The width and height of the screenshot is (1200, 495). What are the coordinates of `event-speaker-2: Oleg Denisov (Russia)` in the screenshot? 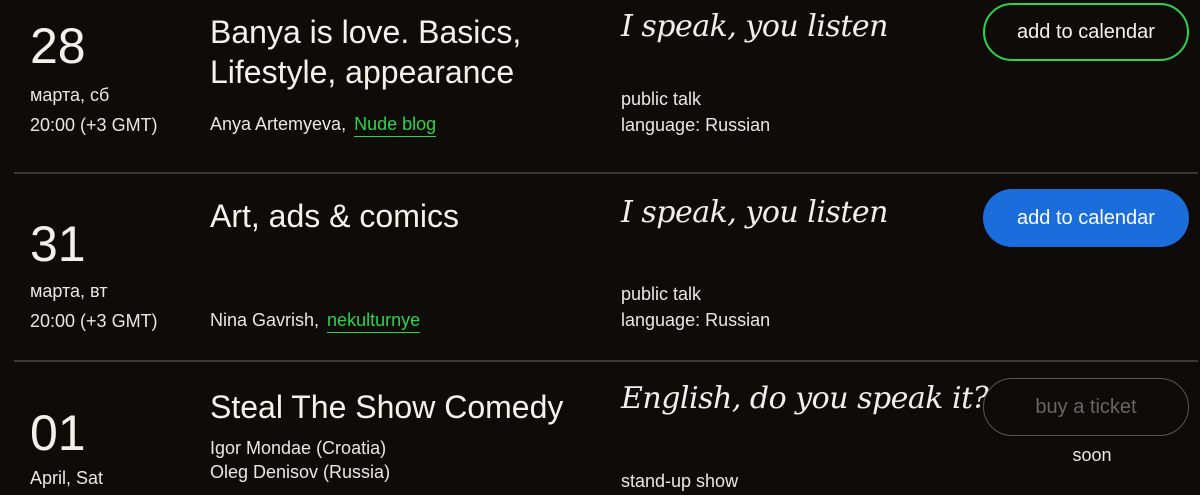 It's located at (300, 472).